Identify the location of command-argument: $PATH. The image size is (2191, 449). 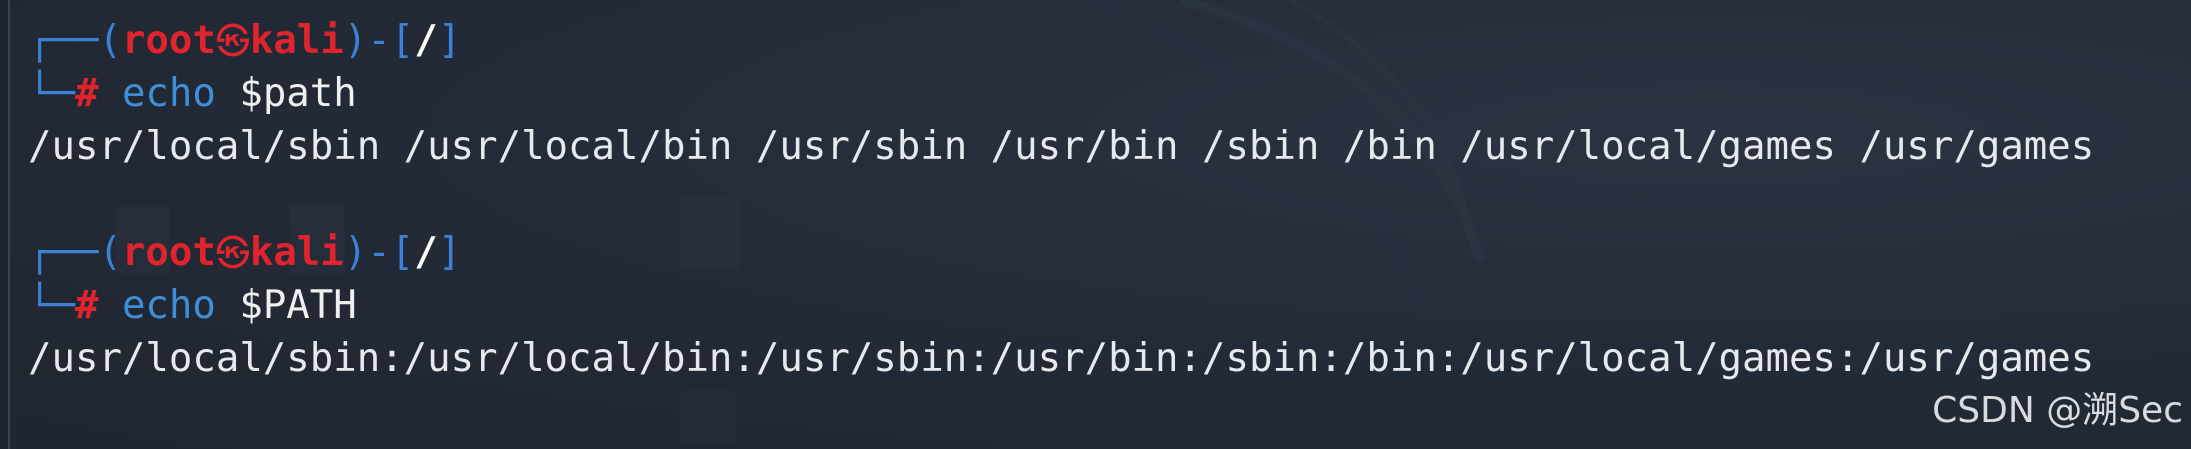
(298, 305).